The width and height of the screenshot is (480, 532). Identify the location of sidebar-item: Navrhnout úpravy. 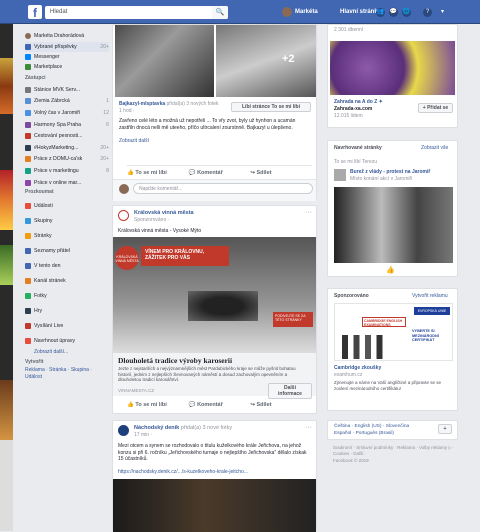
(67, 340).